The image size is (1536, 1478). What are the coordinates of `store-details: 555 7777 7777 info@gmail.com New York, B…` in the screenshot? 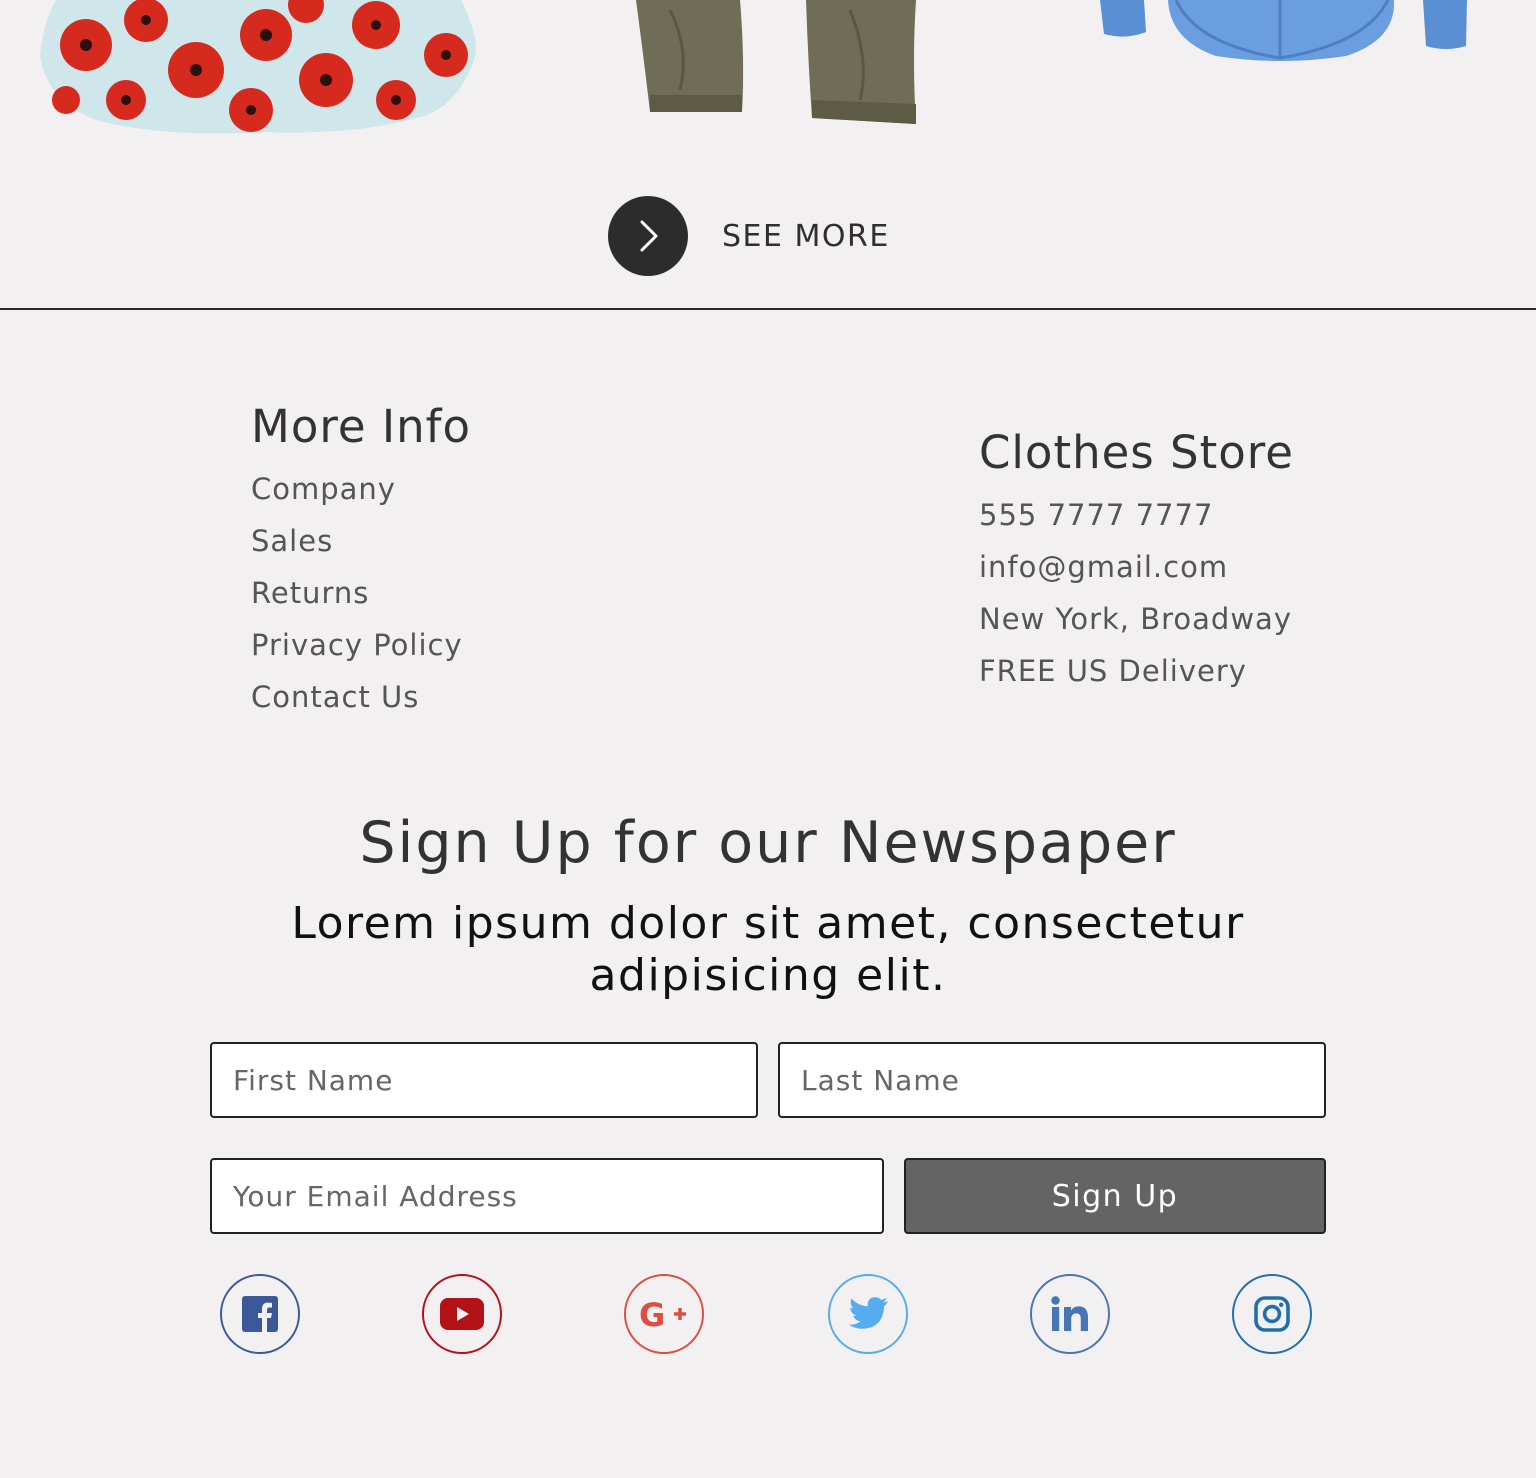 It's located at (1136, 593).